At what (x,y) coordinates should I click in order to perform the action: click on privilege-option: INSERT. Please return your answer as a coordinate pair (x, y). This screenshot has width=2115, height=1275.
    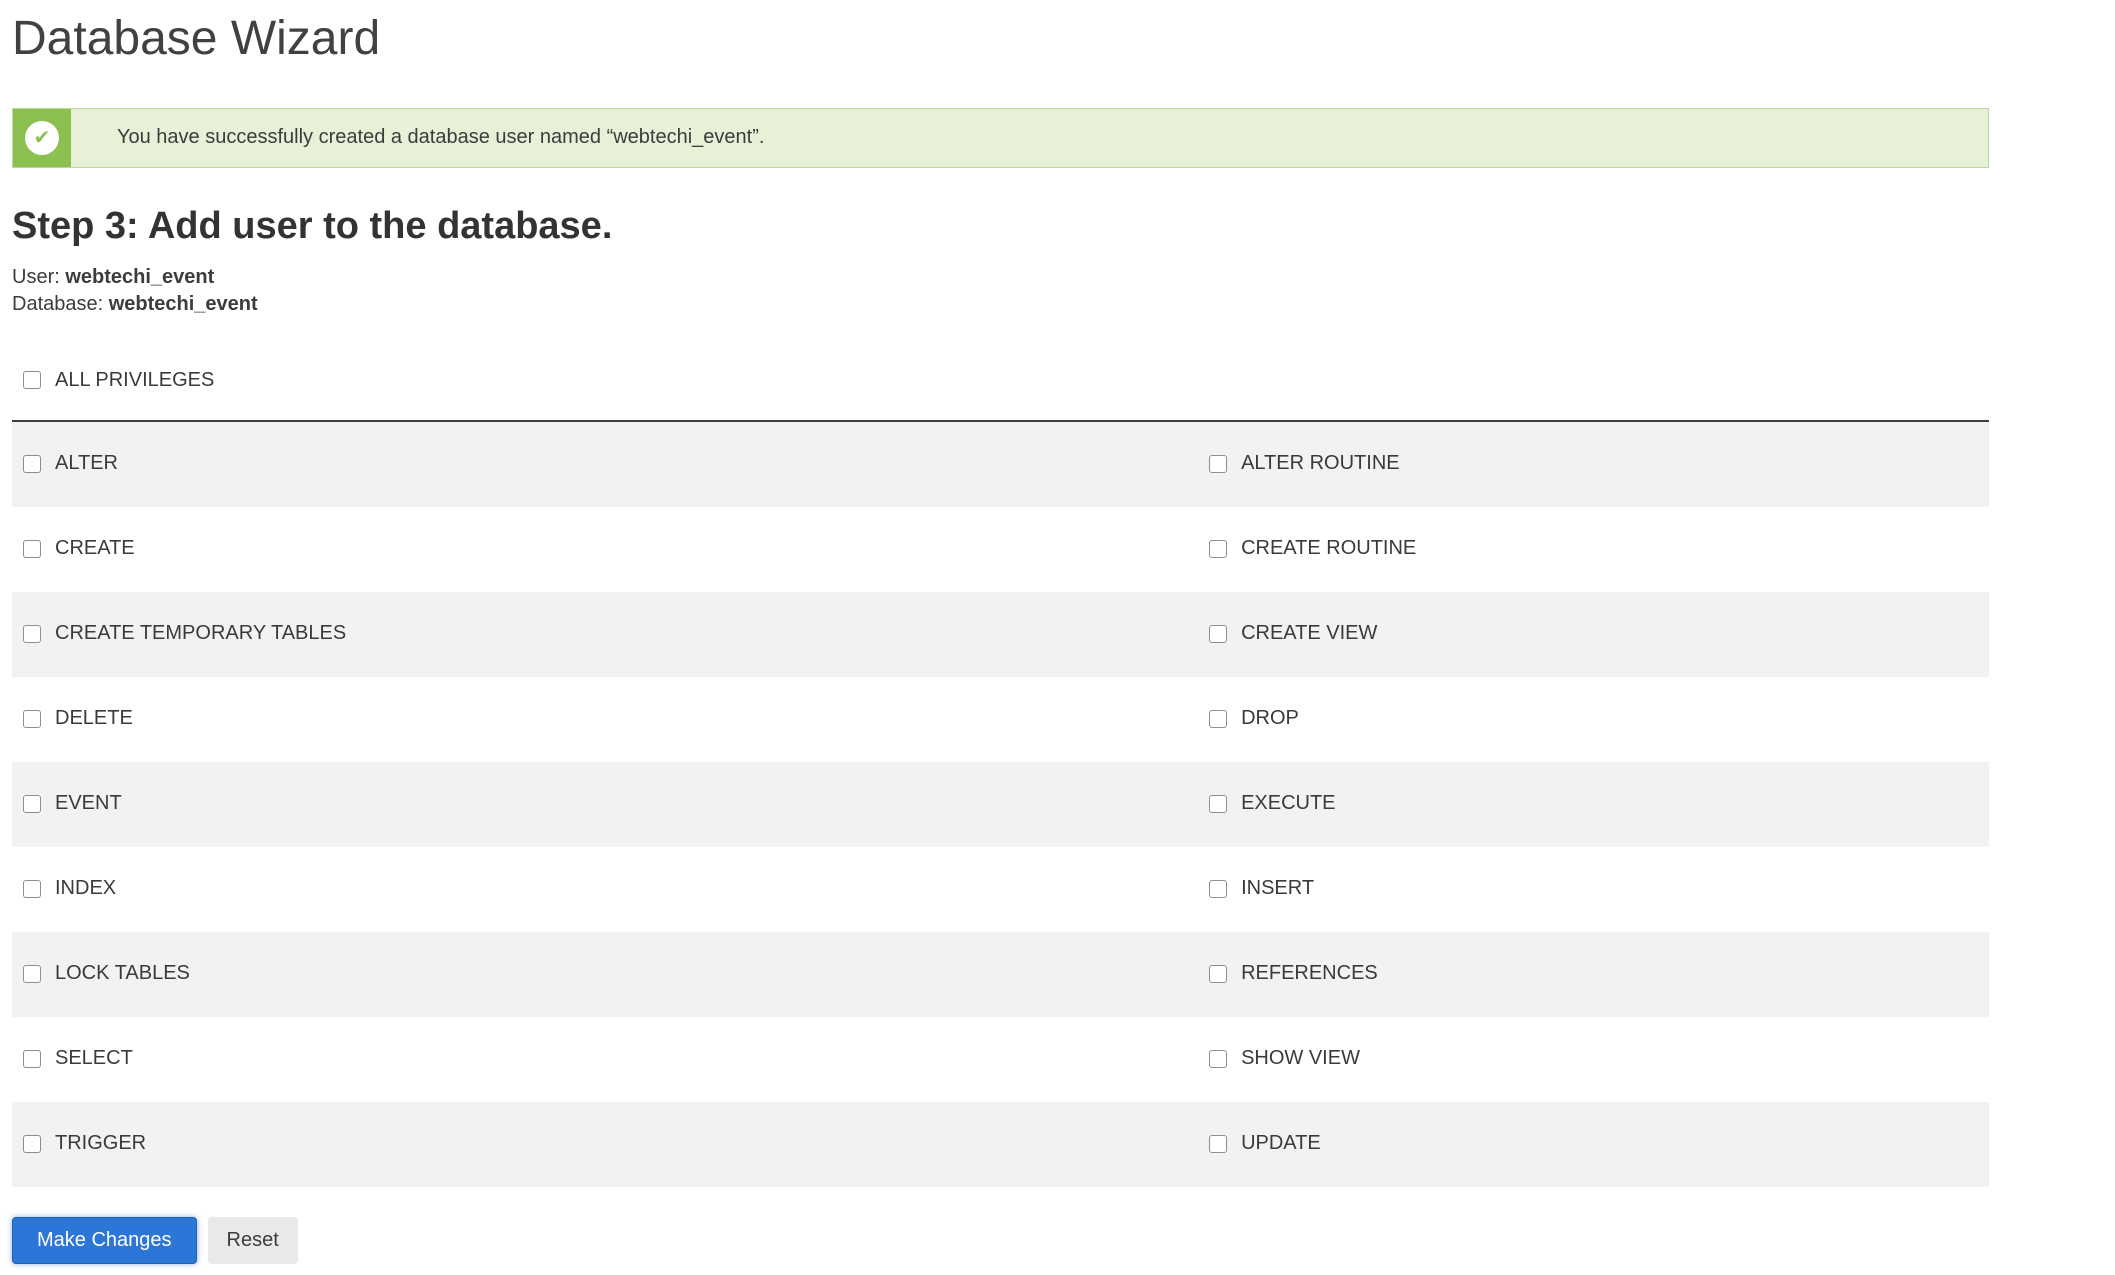
    Looking at the image, I should click on (1261, 888).